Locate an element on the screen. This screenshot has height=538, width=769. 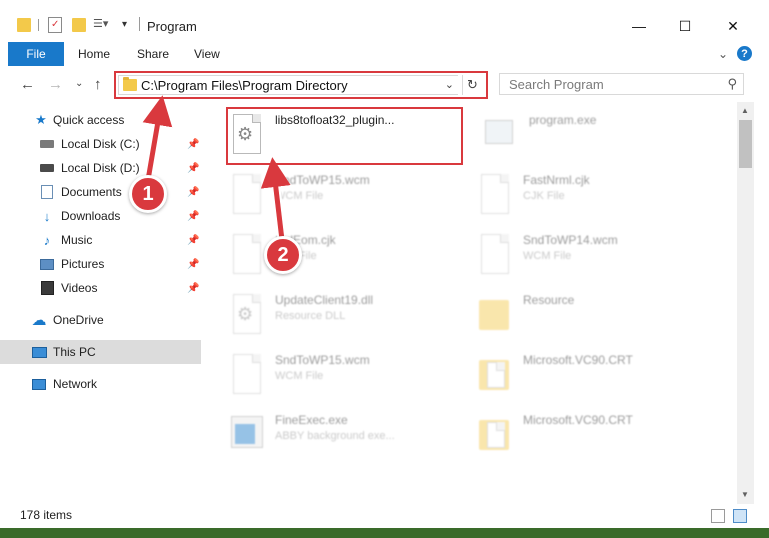
quick-access-dropdown-icon: ▾ is located at coordinates (124, 28).